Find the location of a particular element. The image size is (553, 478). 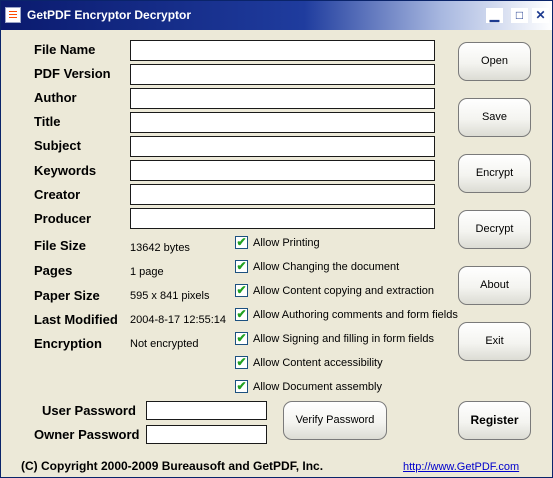

title-field is located at coordinates (282, 122).